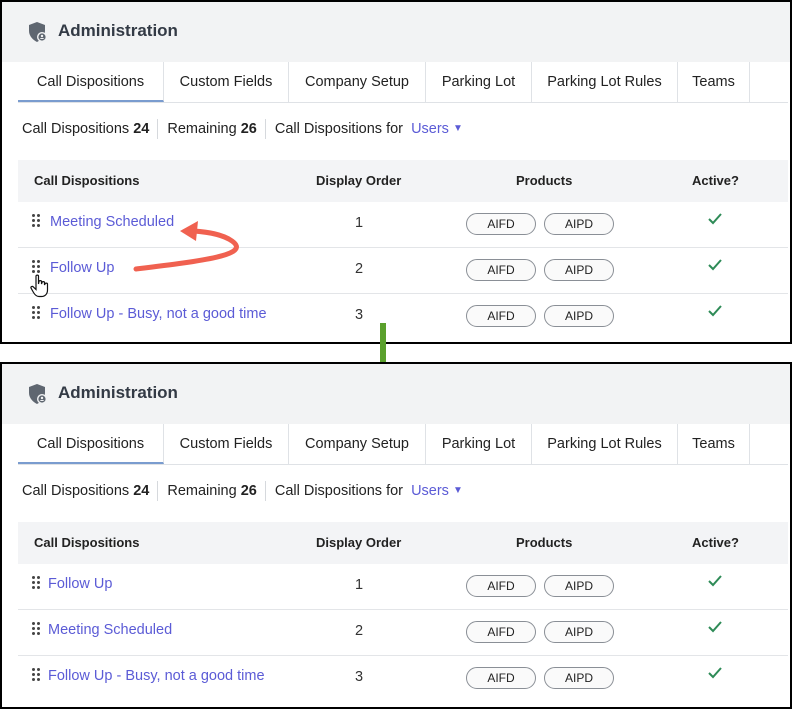  Describe the element at coordinates (186, 246) in the screenshot. I see `drag-arrow-annotation` at that location.